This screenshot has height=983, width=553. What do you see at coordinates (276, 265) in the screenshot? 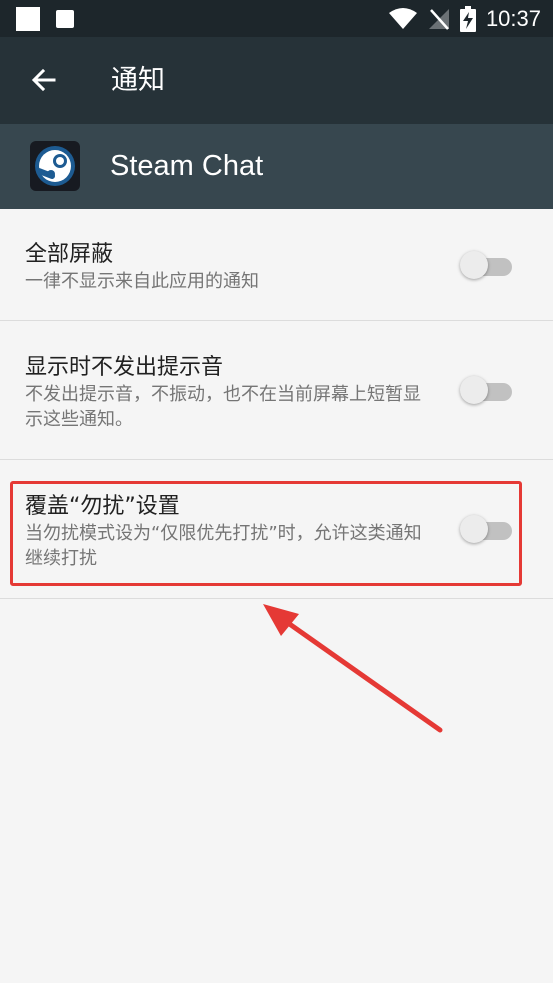
I see `setting-block-all: 全部屏蔽 一律不显示来自此应用的通知` at bounding box center [276, 265].